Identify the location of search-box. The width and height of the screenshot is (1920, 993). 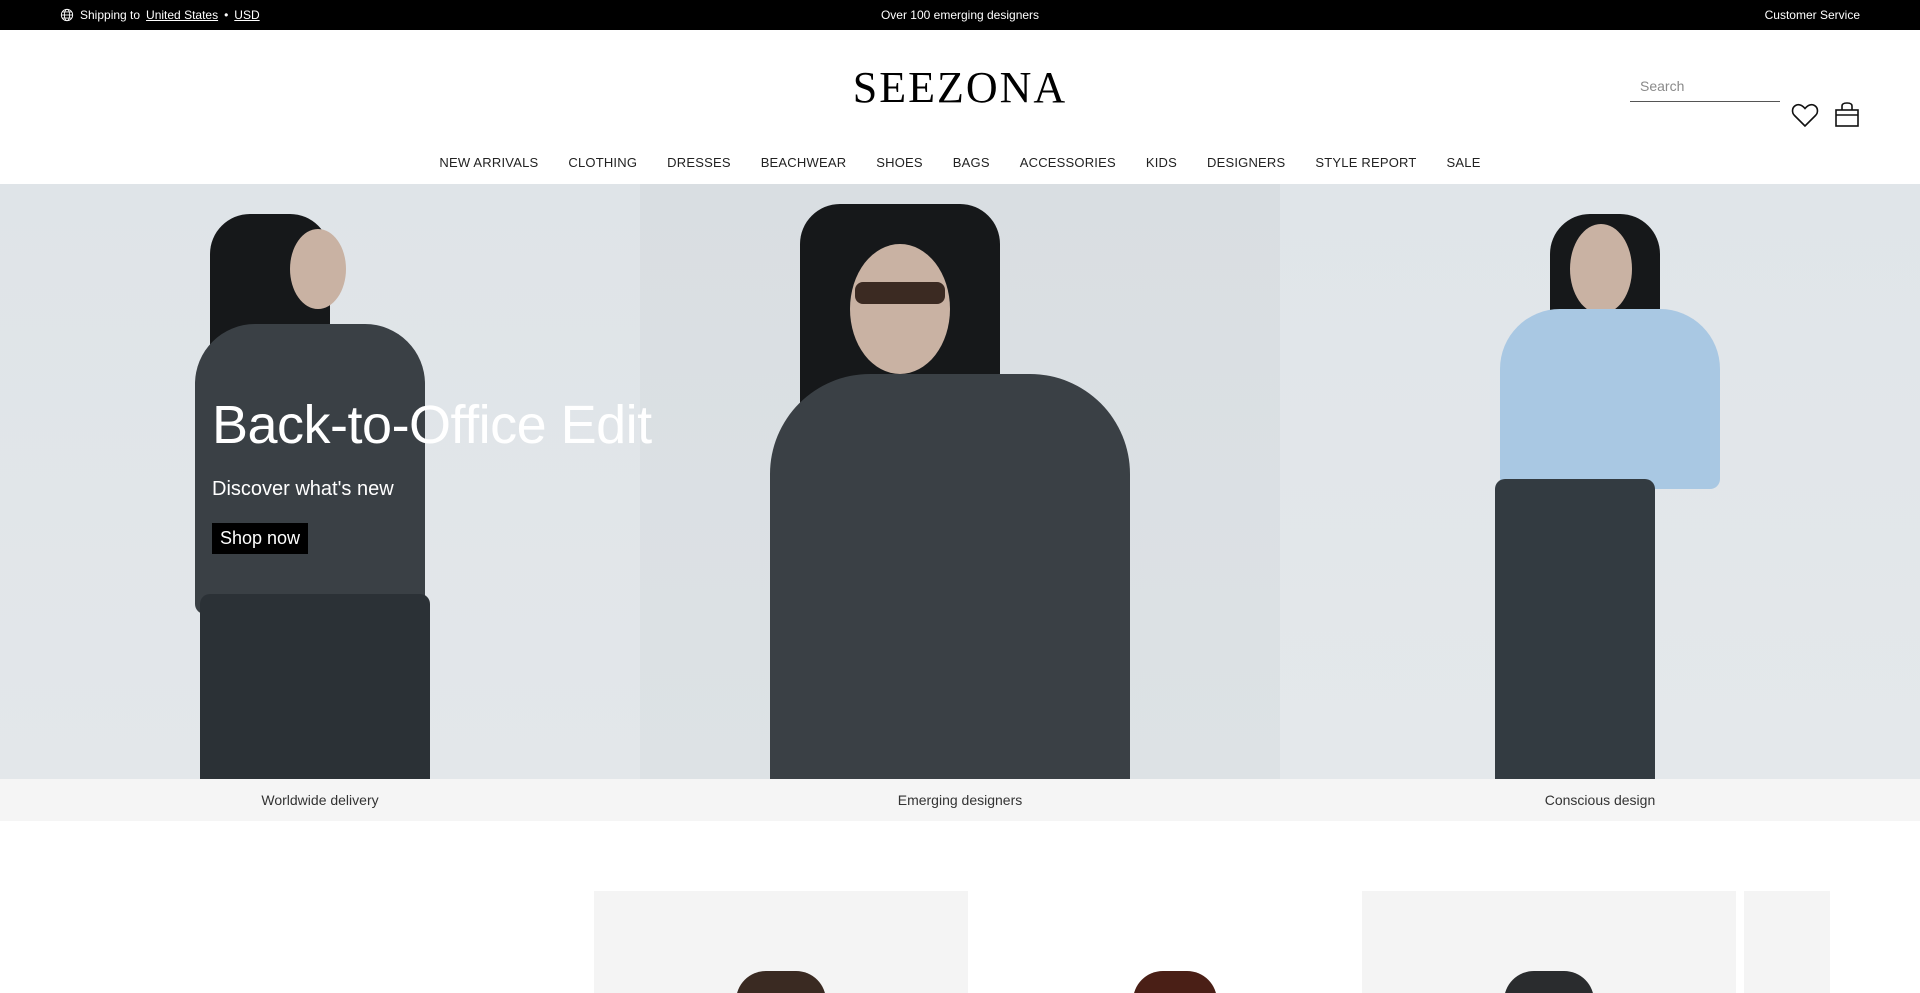
(1705, 86).